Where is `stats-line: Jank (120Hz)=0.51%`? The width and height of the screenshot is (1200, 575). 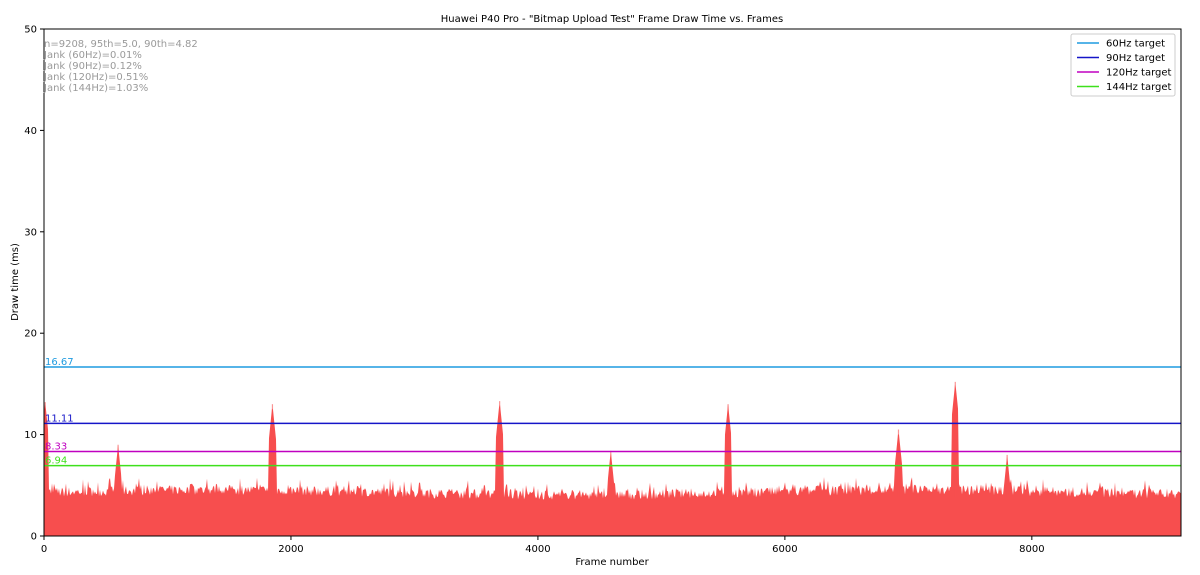 stats-line: Jank (120Hz)=0.51% is located at coordinates (95, 77).